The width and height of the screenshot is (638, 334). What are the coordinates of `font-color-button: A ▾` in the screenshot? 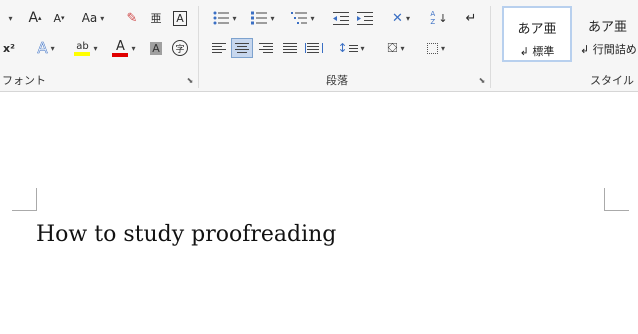 It's located at (124, 48).